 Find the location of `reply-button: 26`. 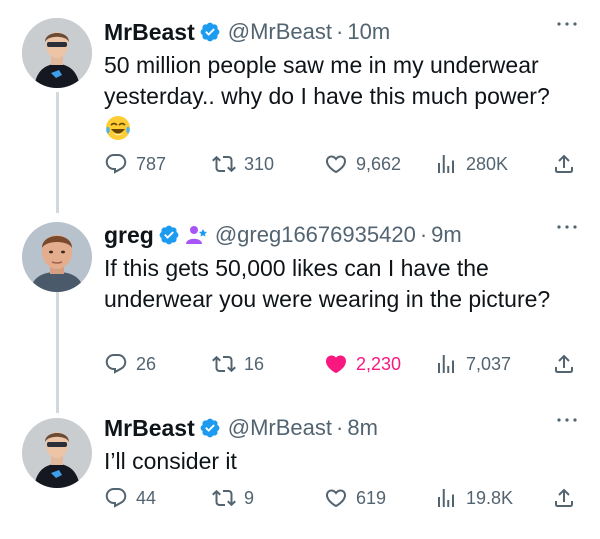

reply-button: 26 is located at coordinates (130, 364).